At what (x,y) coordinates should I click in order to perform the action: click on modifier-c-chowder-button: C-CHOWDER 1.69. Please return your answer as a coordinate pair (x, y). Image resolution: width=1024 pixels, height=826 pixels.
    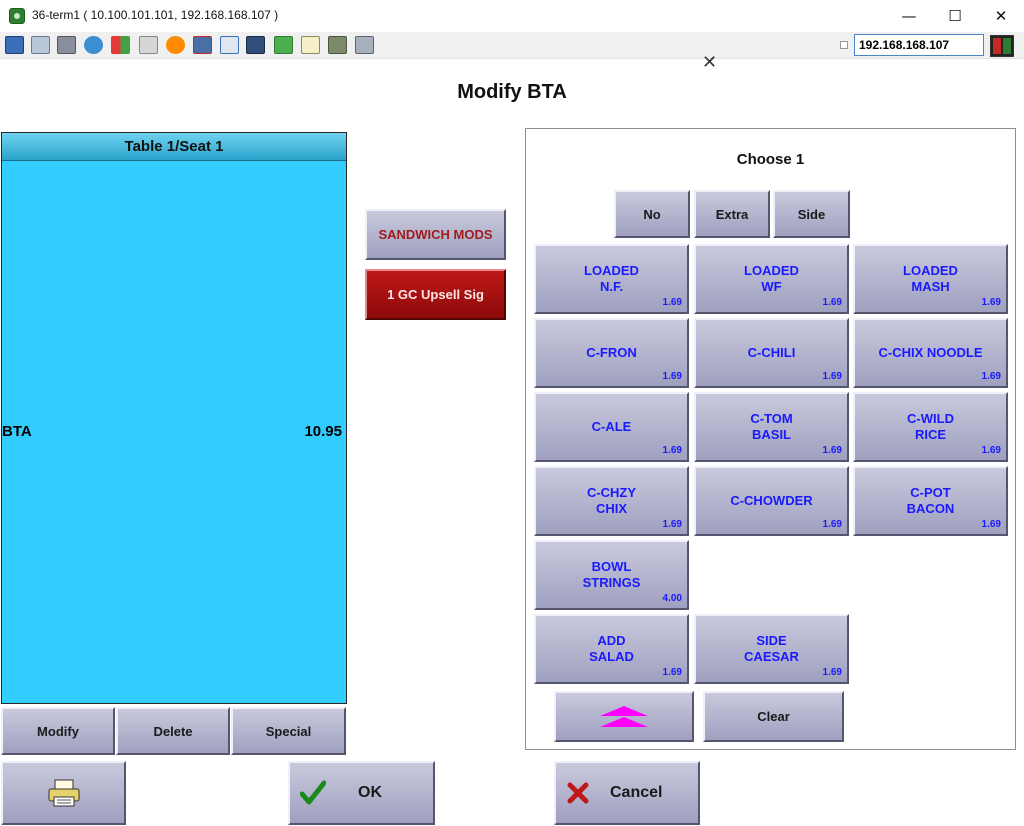
    Looking at the image, I should click on (771, 501).